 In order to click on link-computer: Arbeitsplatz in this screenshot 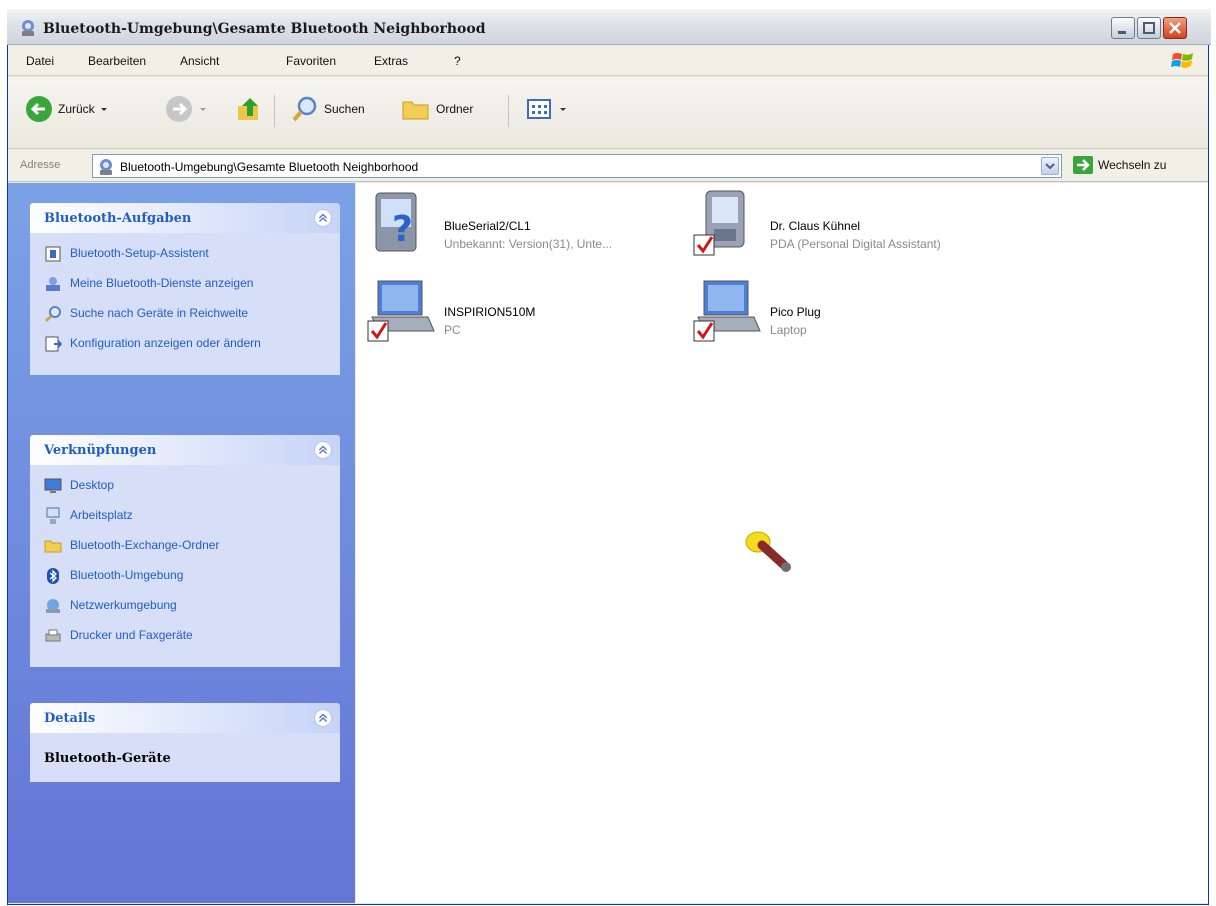, I will do `click(187, 520)`.